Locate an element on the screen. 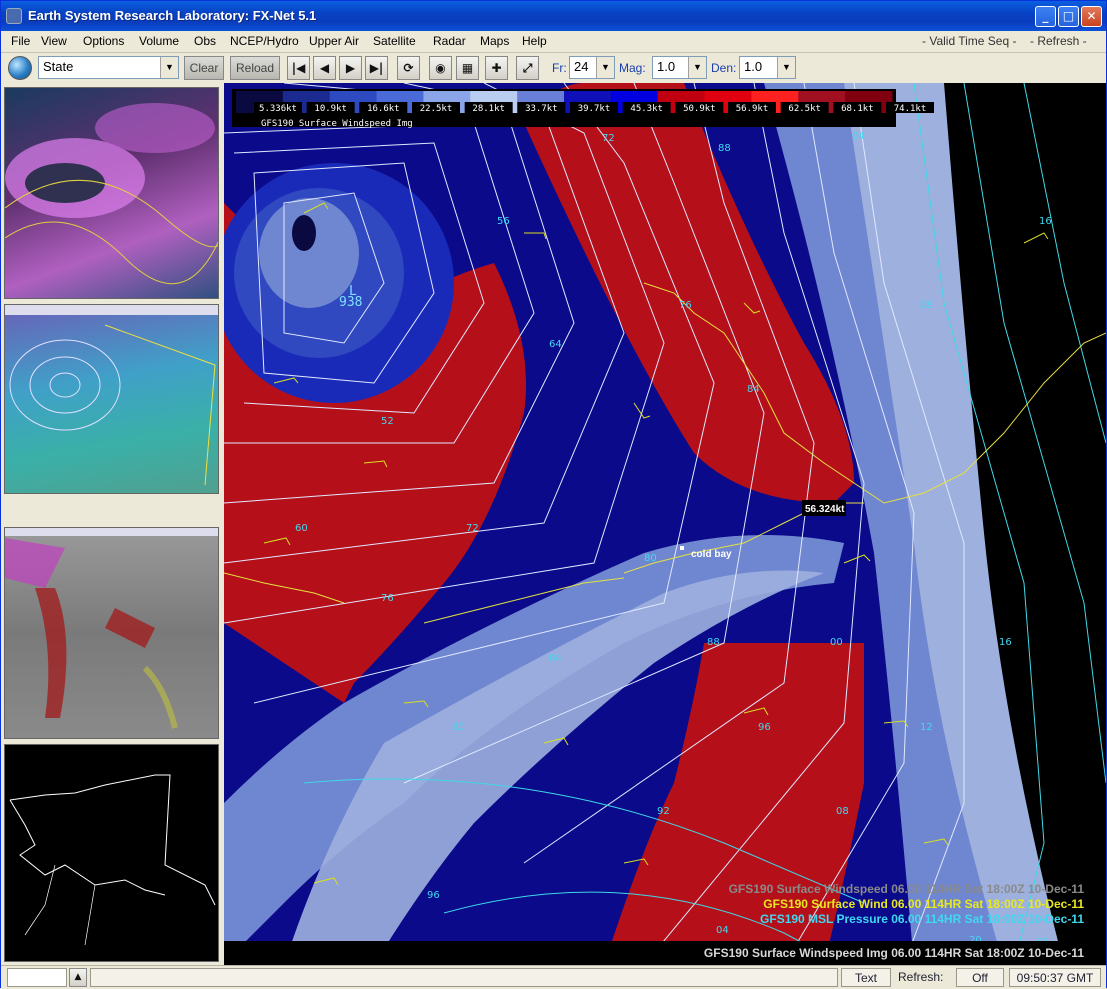 The height and width of the screenshot is (989, 1107). menu-upper-air: Upper Air is located at coordinates (334, 41).